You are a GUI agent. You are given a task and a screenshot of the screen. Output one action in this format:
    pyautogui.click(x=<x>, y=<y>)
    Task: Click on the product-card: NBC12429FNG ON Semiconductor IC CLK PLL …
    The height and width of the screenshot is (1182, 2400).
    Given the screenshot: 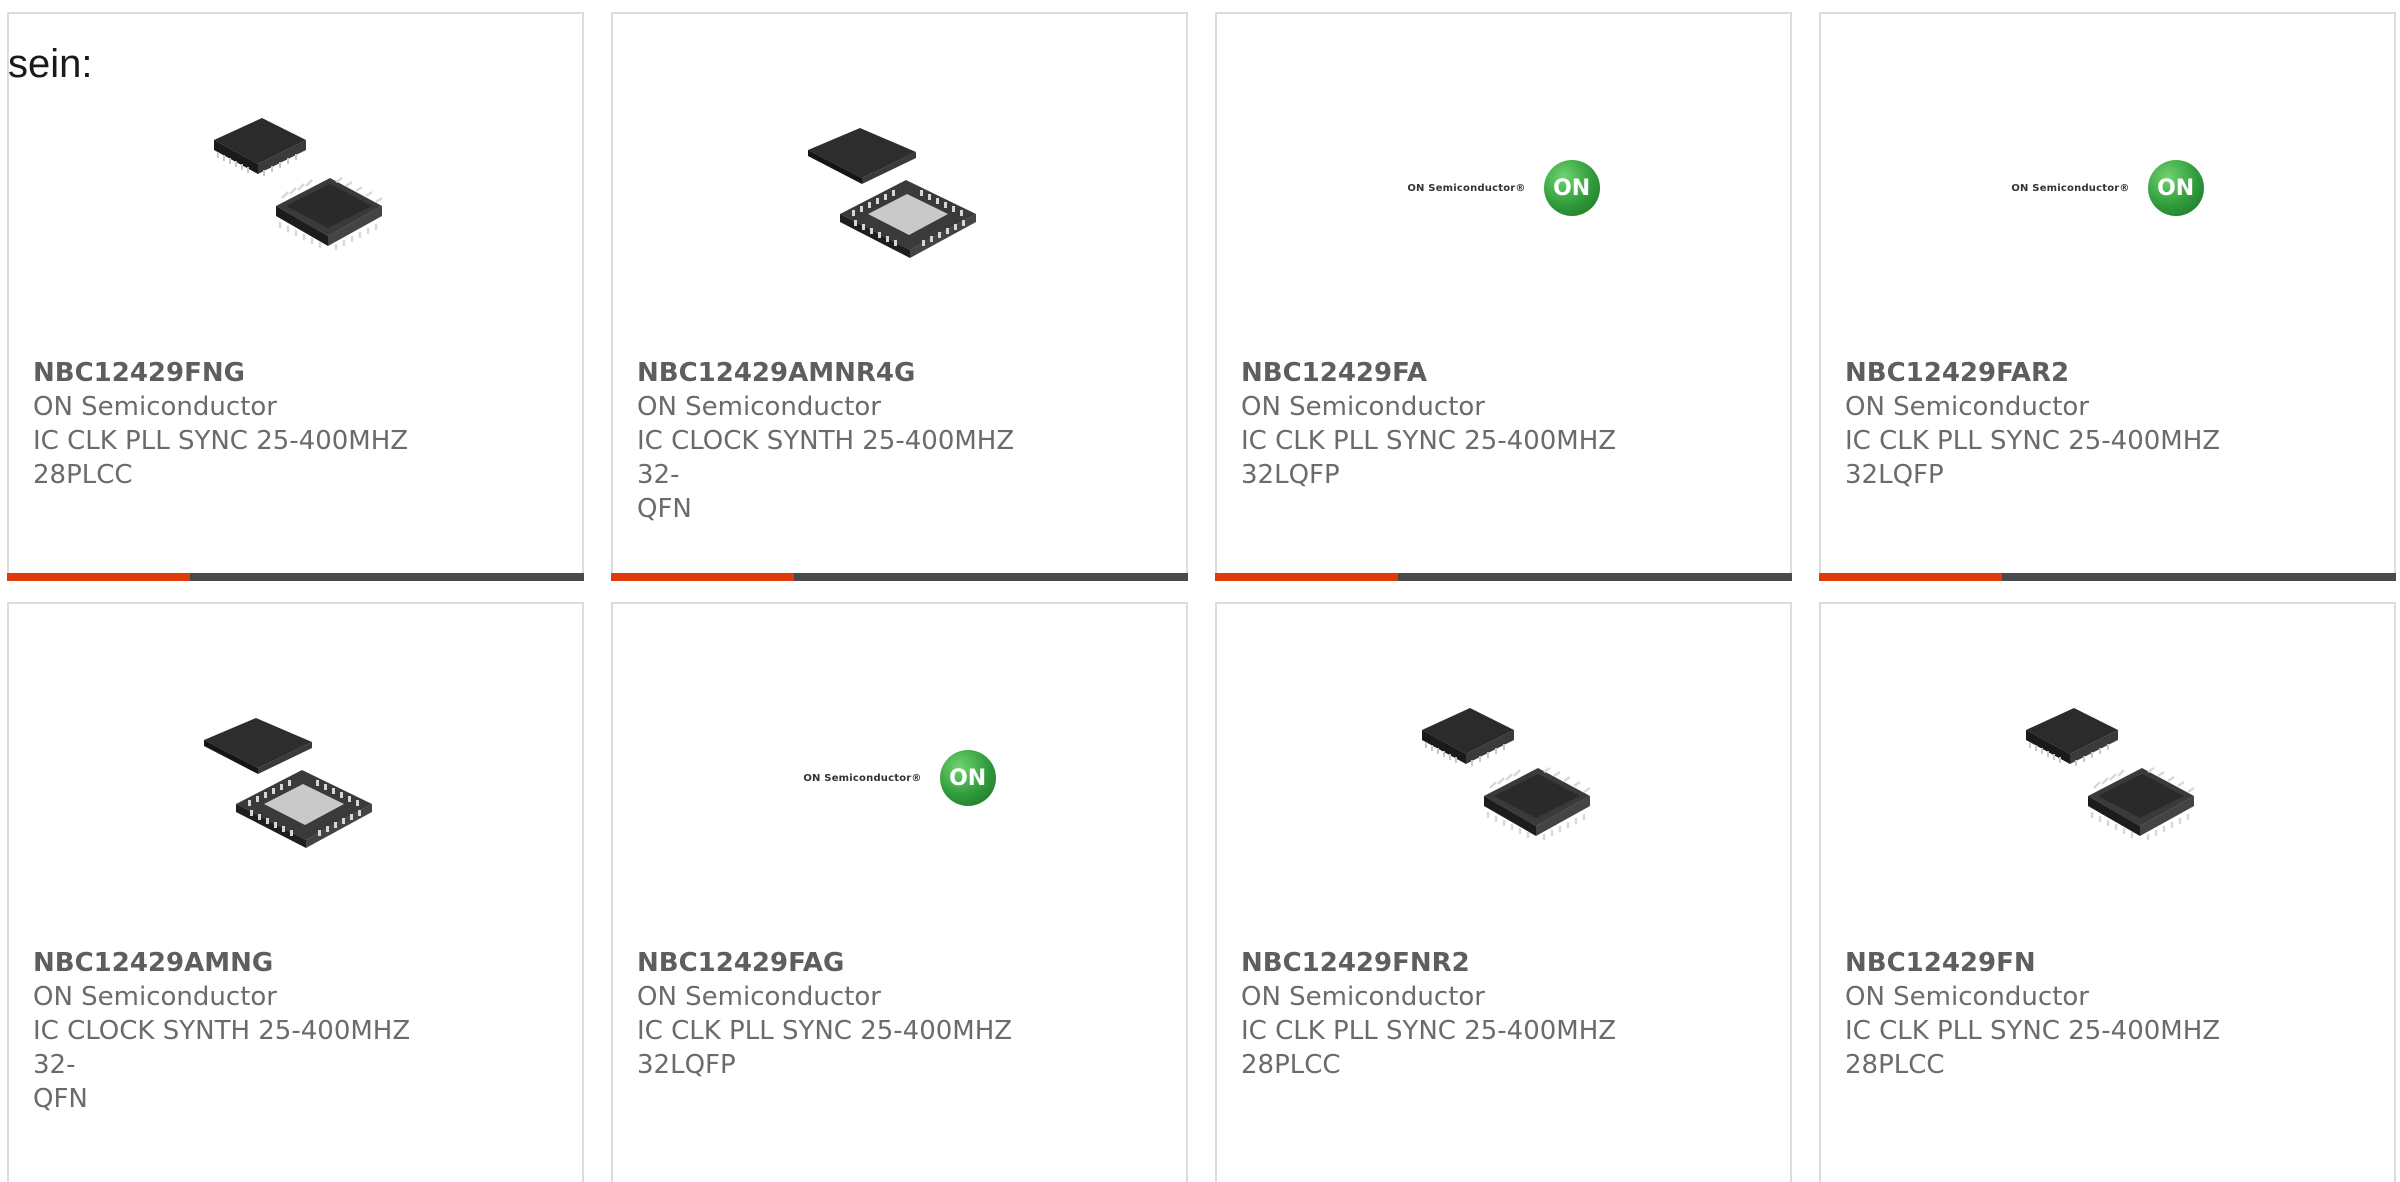 What is the action you would take?
    pyautogui.click(x=295, y=296)
    